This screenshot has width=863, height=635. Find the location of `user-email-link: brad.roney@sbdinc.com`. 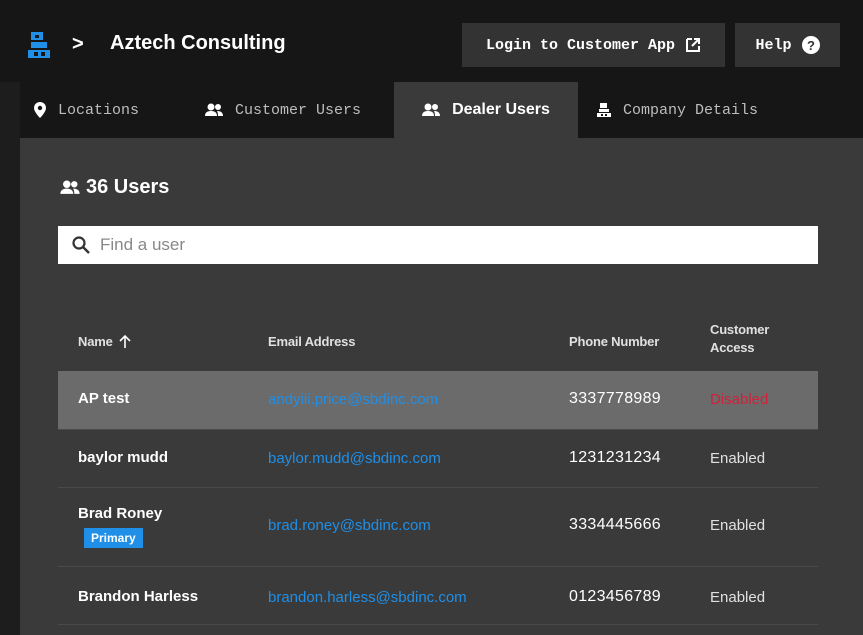

user-email-link: brad.roney@sbdinc.com is located at coordinates (349, 525).